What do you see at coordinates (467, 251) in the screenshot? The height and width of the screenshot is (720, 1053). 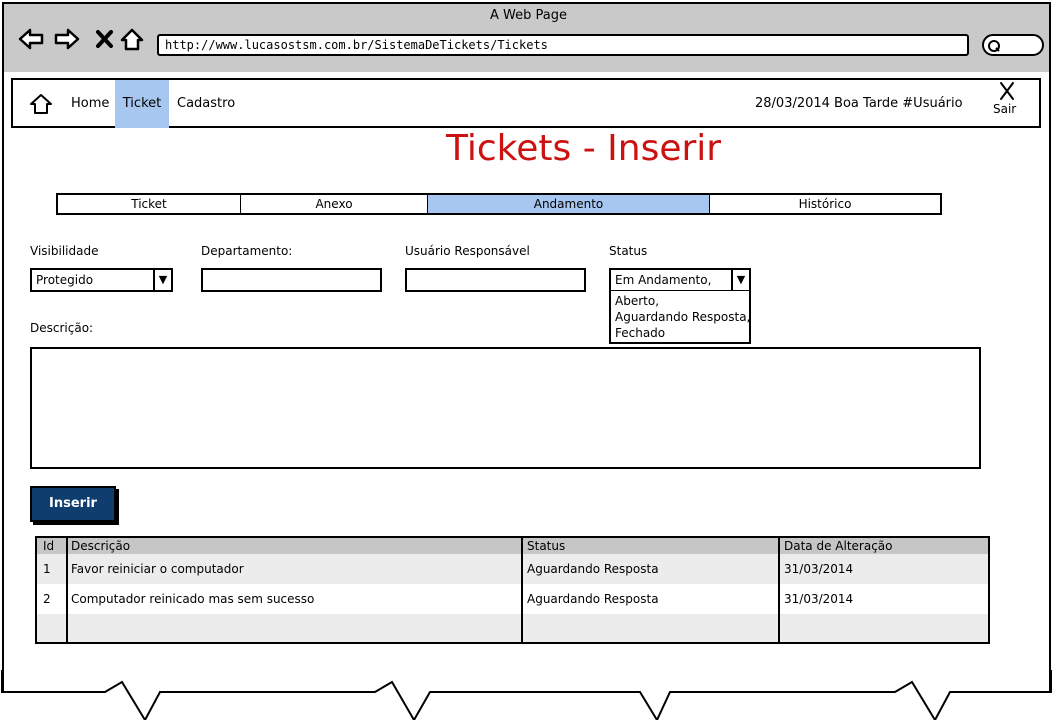 I see `usuario-responsavel-label: Usuário Responsável` at bounding box center [467, 251].